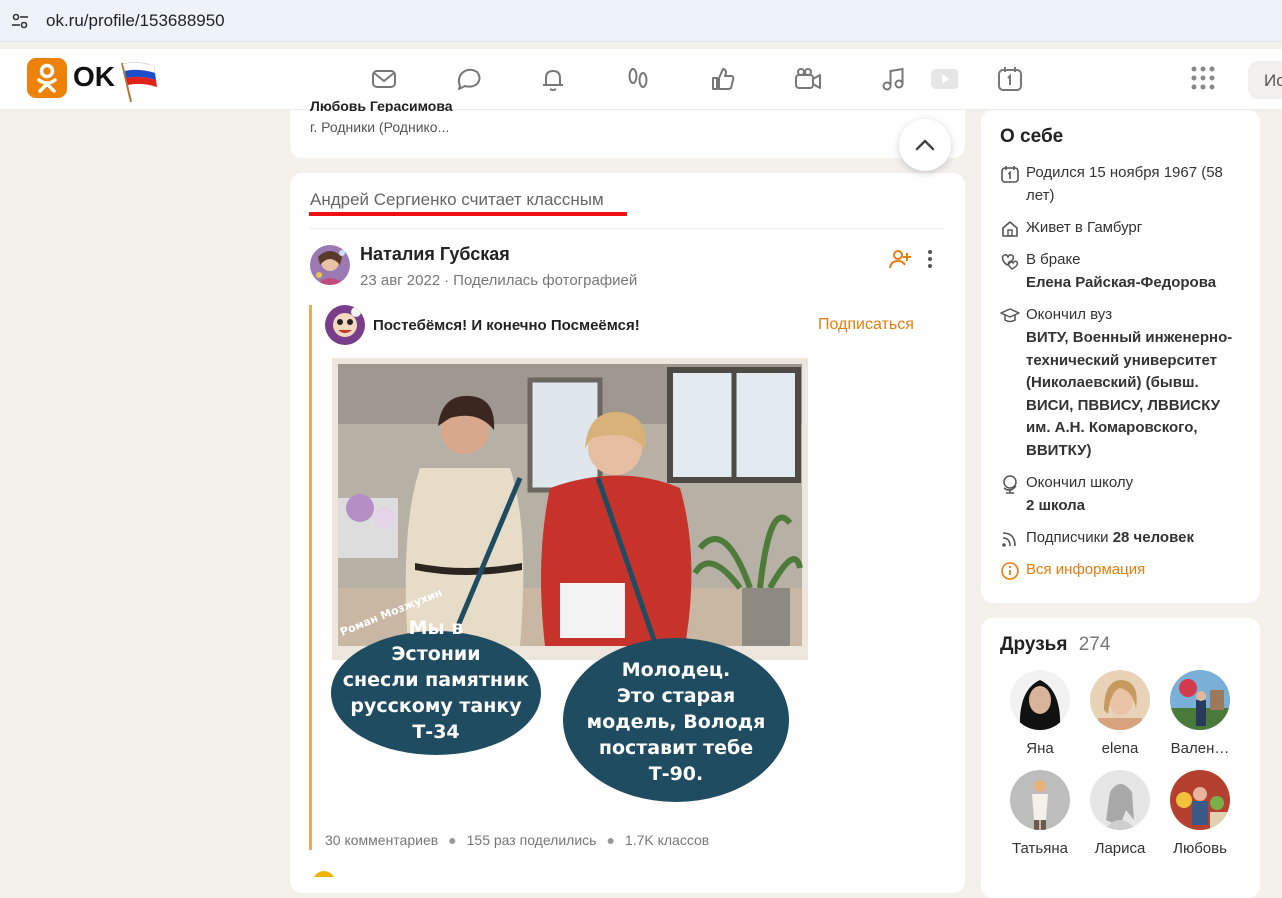  What do you see at coordinates (1133, 570) in the screenshot?
I see `all-info-link: Вся информация` at bounding box center [1133, 570].